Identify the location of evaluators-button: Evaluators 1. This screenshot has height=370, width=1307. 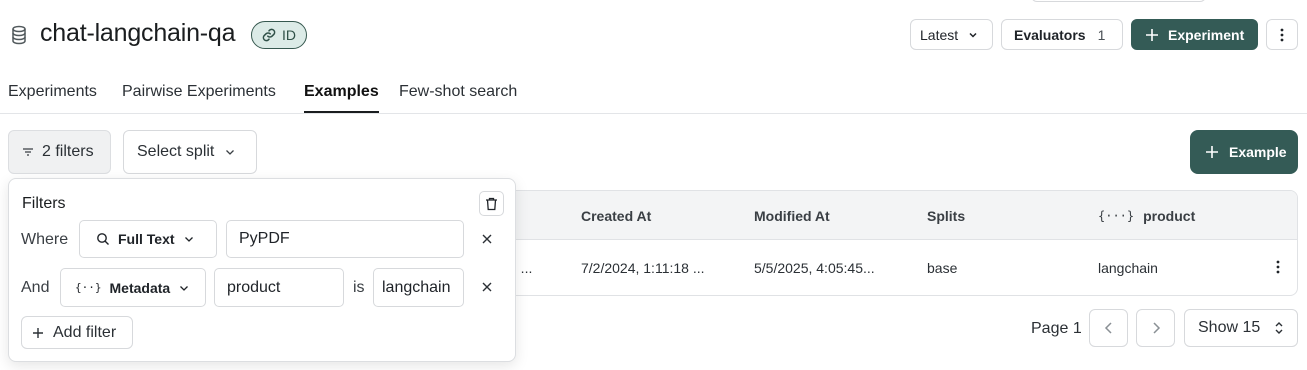
(1062, 34).